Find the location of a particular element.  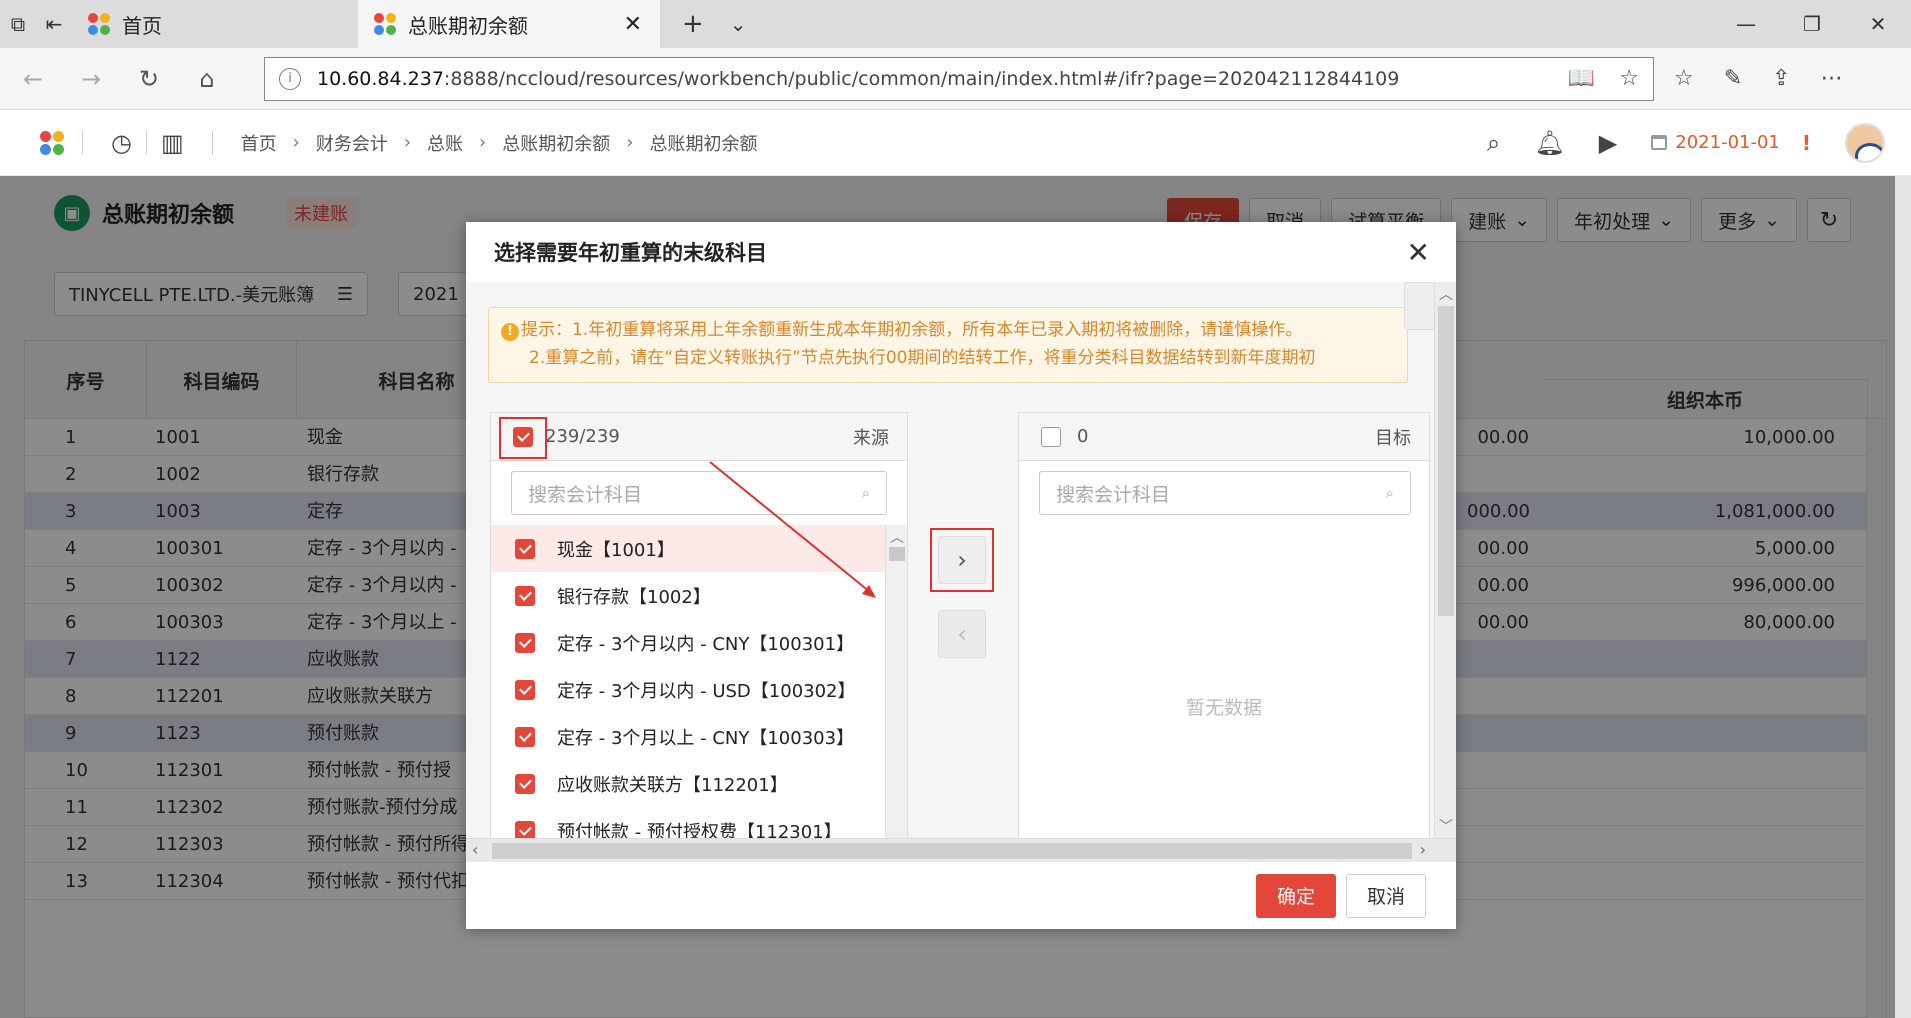

confirm-button: 确定 is located at coordinates (1295, 895).